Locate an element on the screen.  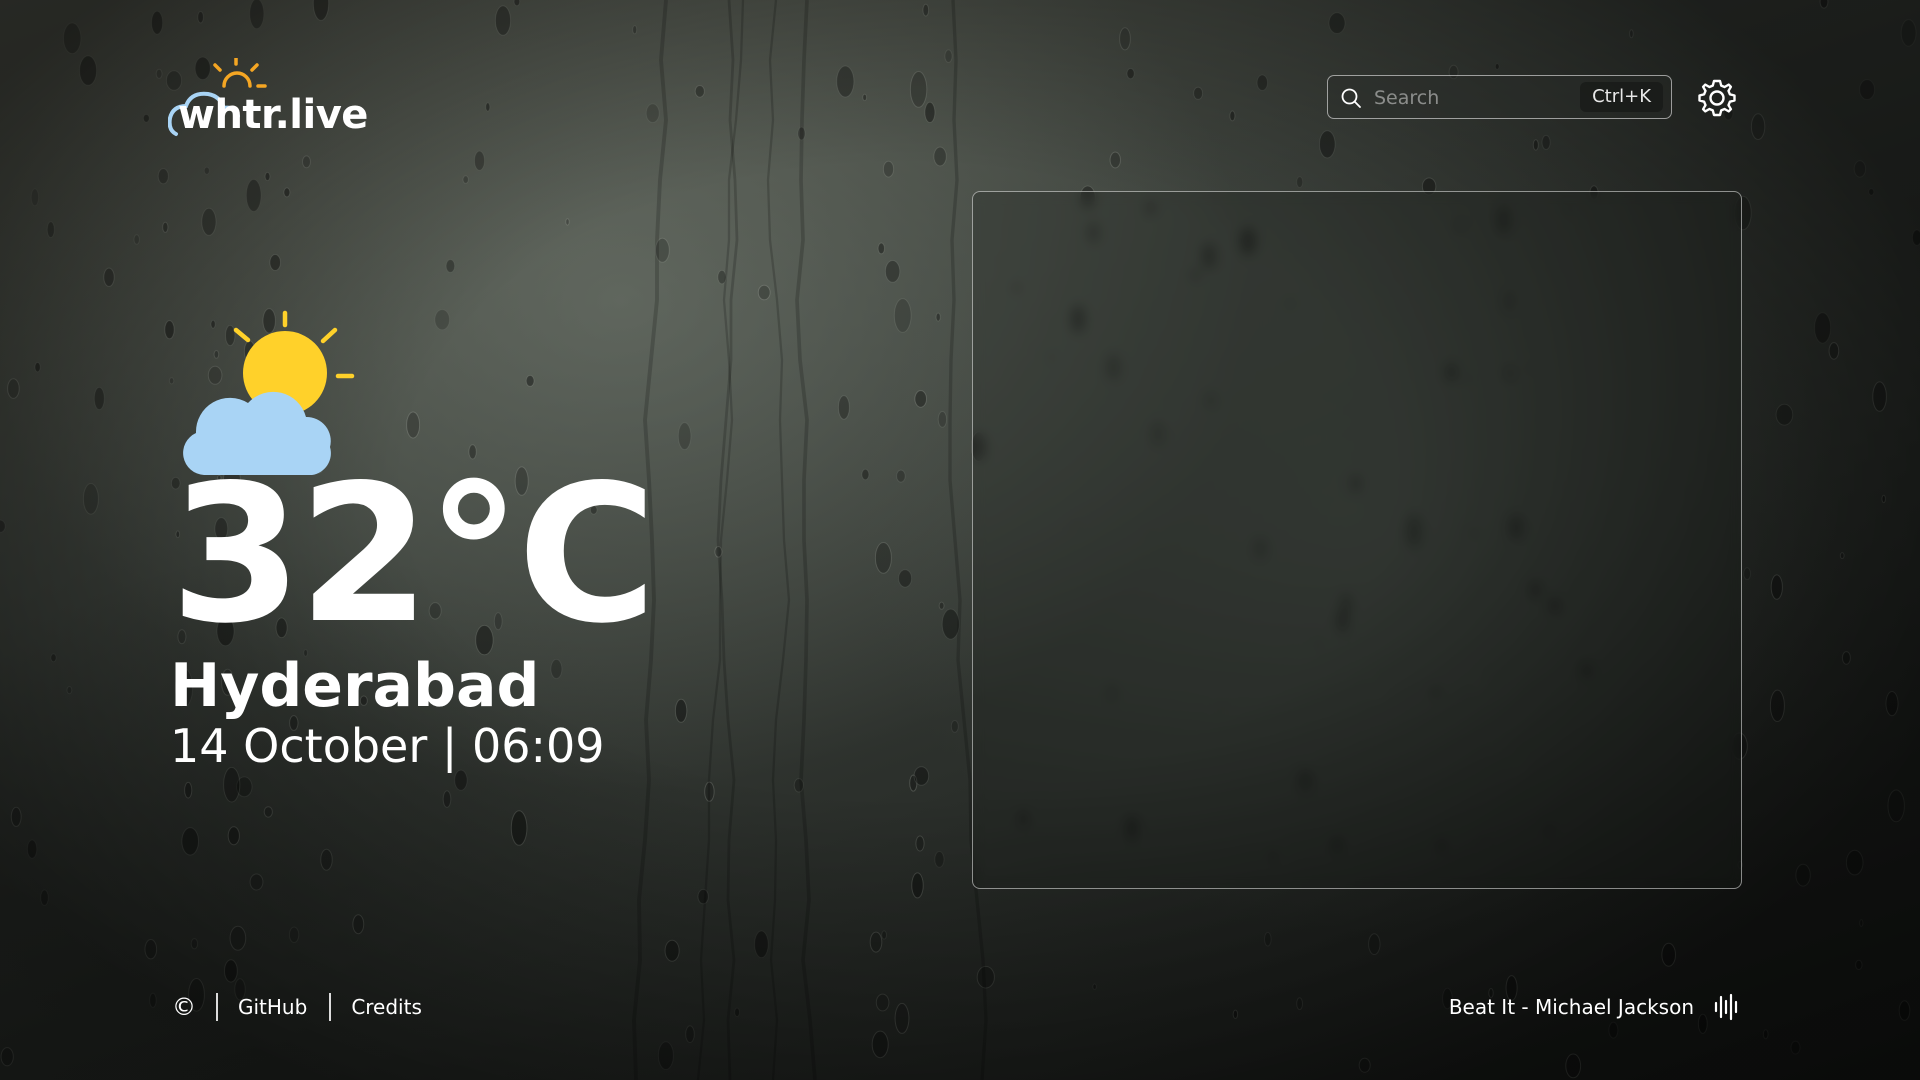
audio-equalizer-icon is located at coordinates (1727, 1007).